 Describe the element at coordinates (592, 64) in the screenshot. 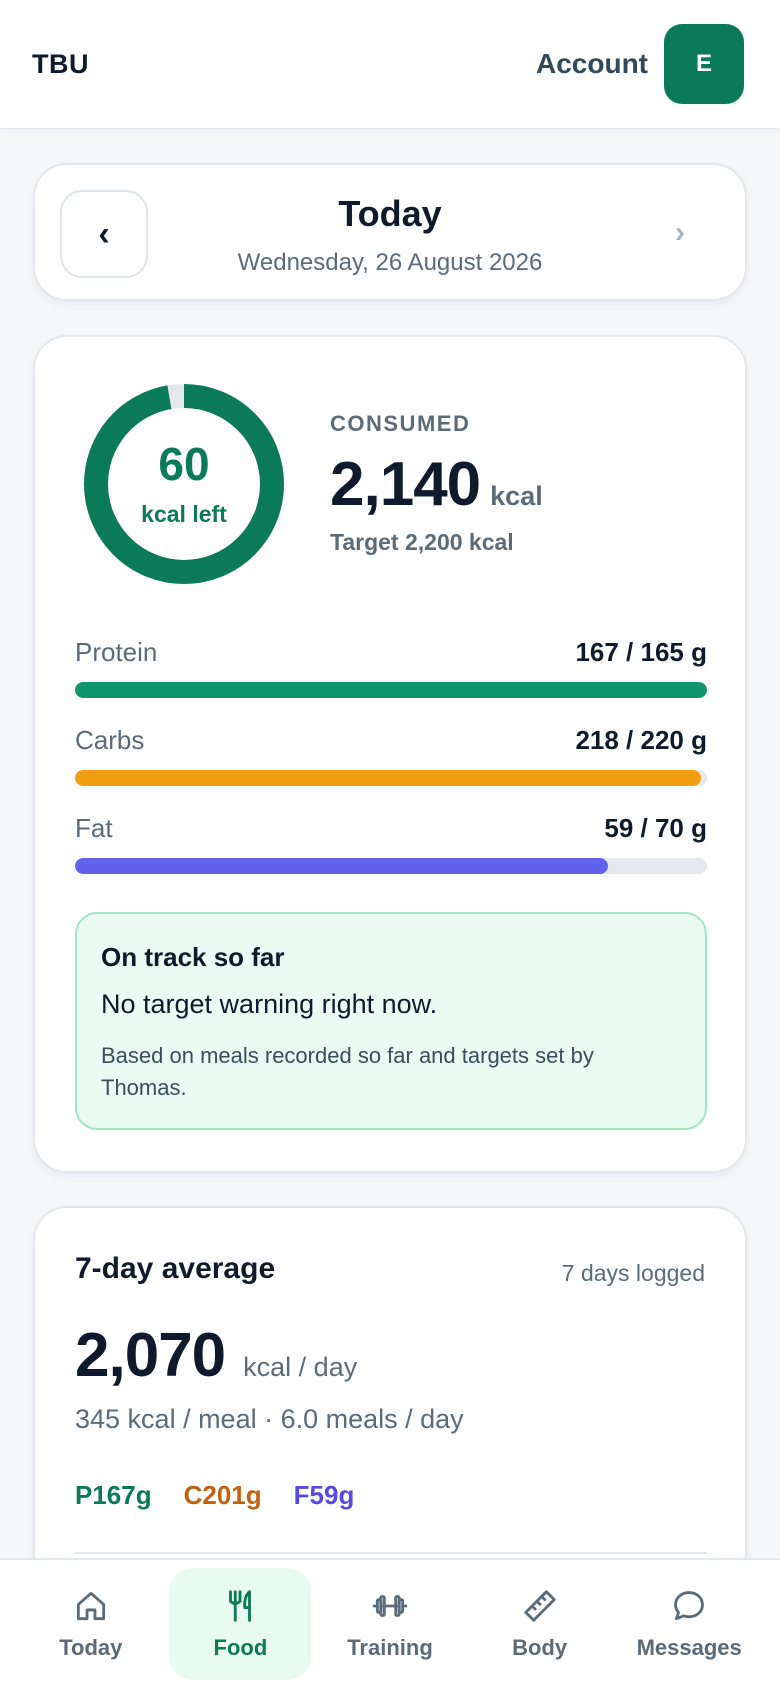

I see `account-link: Account` at that location.